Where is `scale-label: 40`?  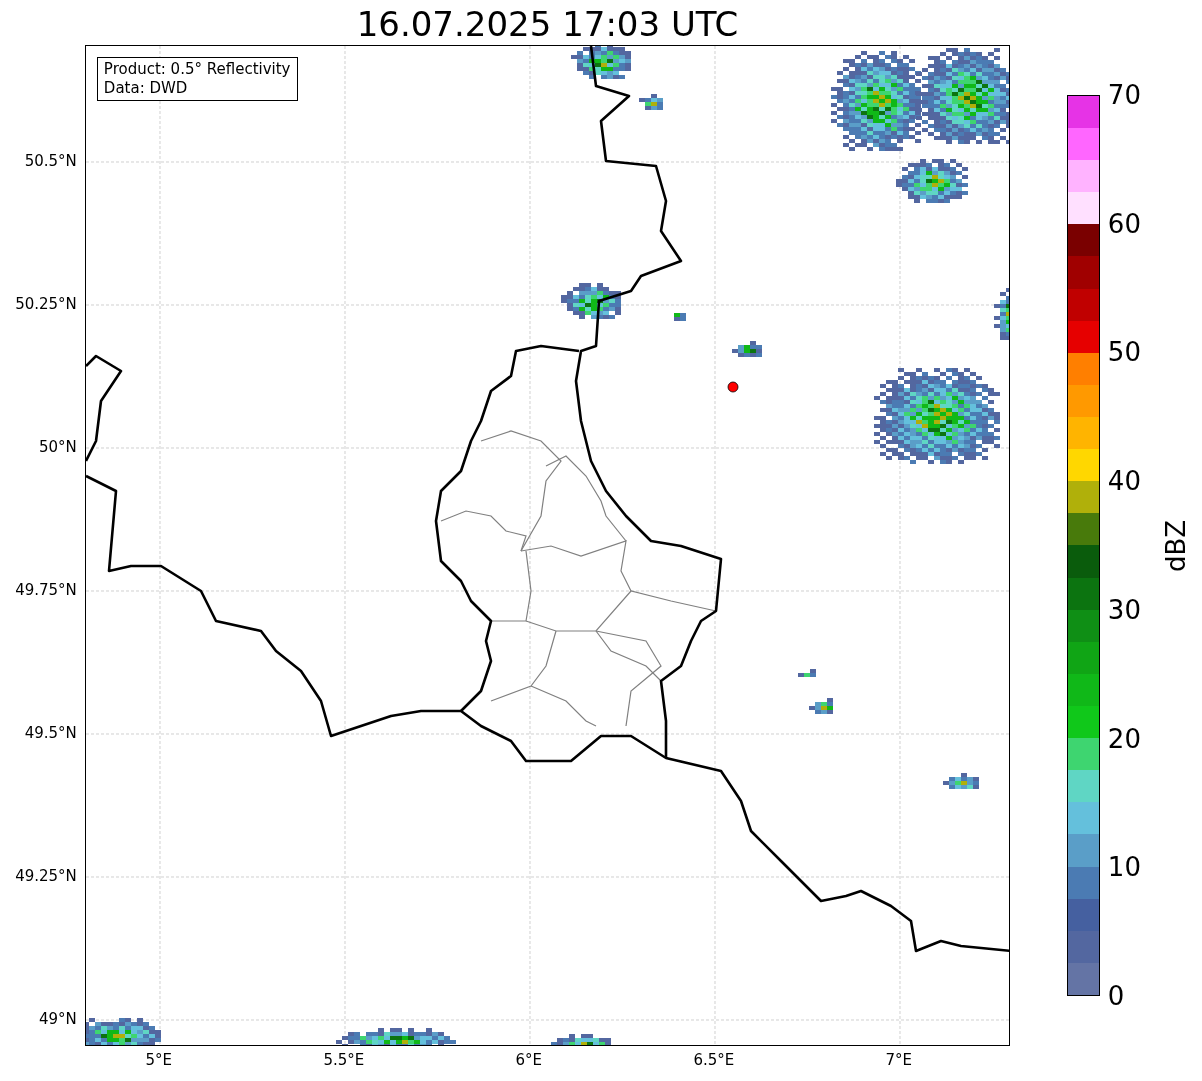 scale-label: 40 is located at coordinates (1124, 481).